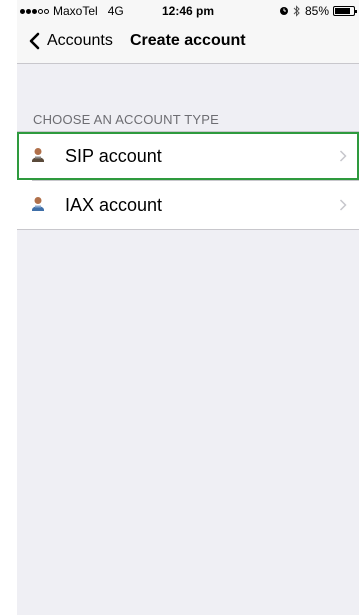  What do you see at coordinates (126, 119) in the screenshot?
I see `section-header: CHOOSE AN ACCOUNT TYPE` at bounding box center [126, 119].